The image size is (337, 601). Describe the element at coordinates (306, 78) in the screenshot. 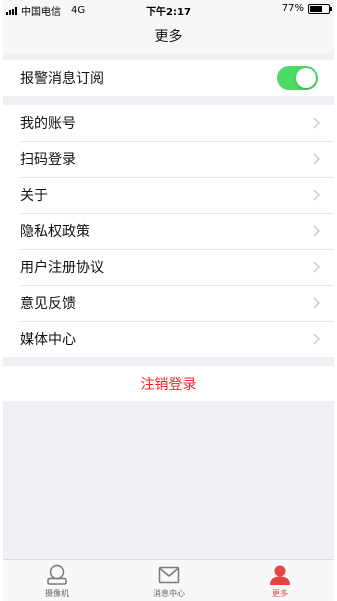

I see `toggle-knob` at that location.